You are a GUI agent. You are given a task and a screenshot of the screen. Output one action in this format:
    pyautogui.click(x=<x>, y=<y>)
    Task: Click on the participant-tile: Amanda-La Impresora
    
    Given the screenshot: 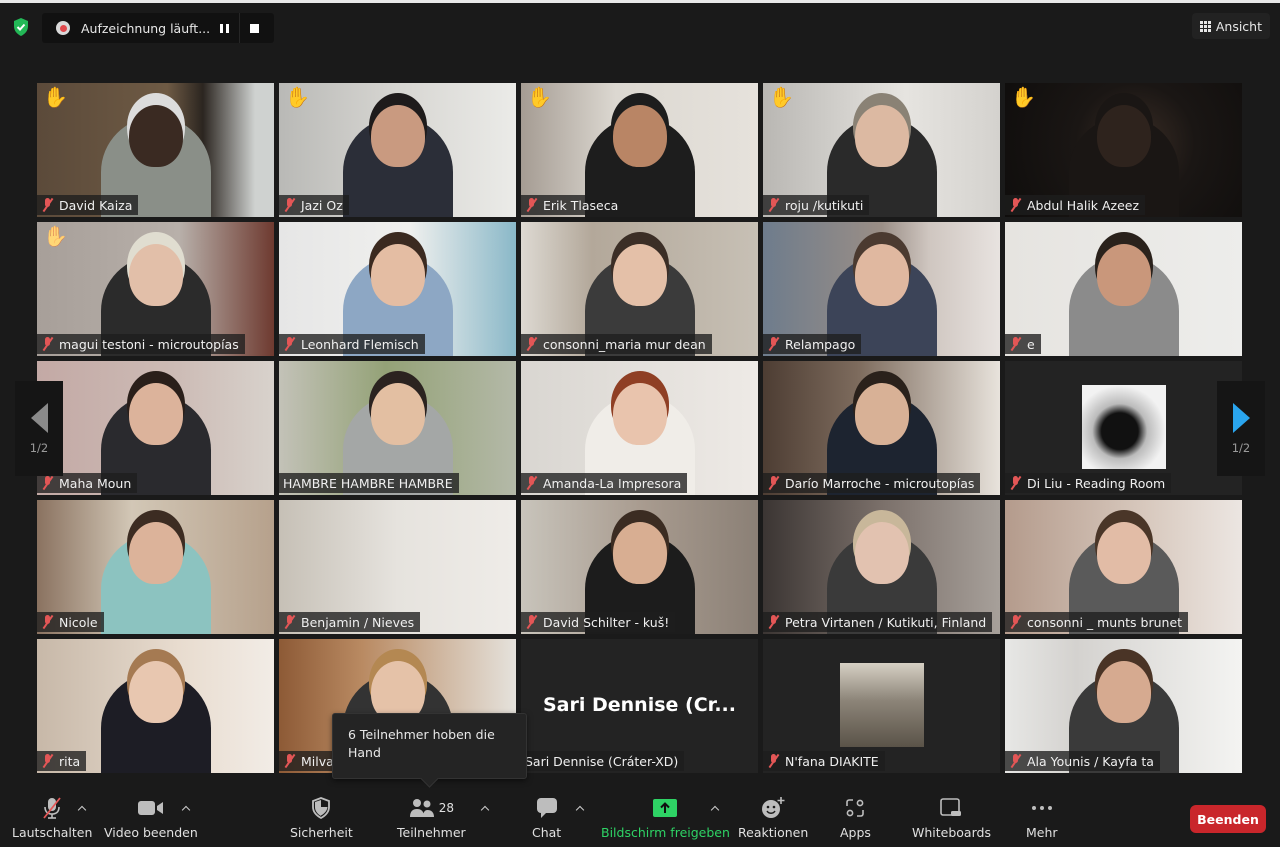 What is the action you would take?
    pyautogui.click(x=639, y=428)
    